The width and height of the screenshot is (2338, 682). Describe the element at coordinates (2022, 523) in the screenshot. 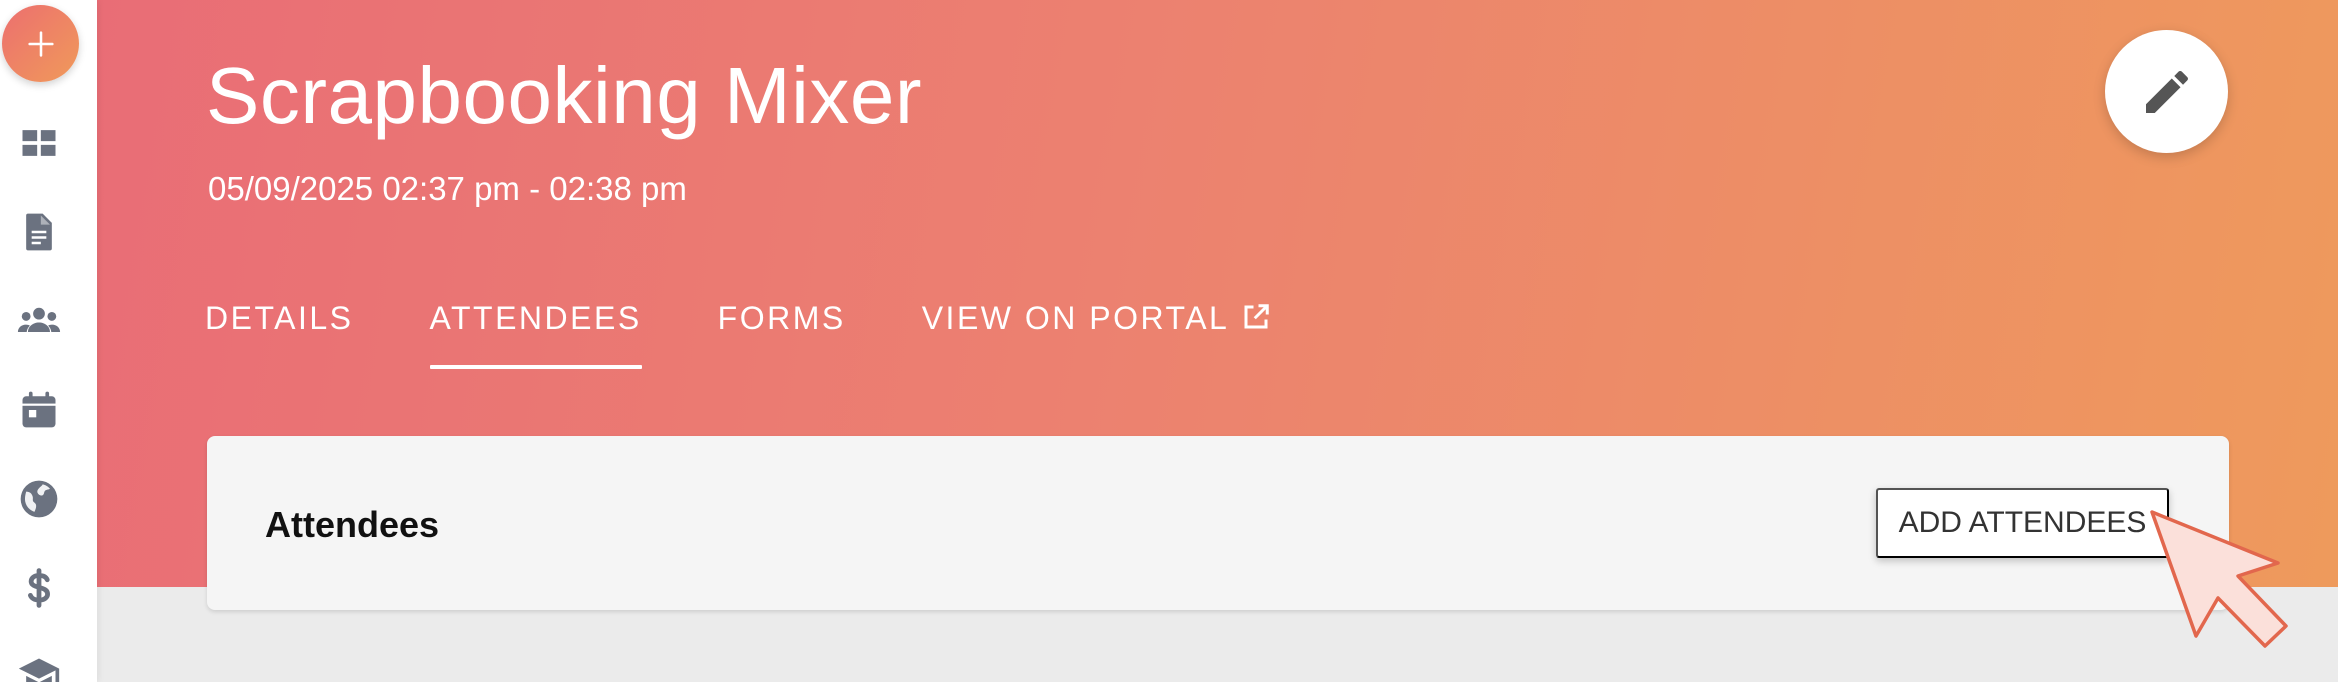

I see `add-attendees-button: ADD ATTENDEES` at that location.